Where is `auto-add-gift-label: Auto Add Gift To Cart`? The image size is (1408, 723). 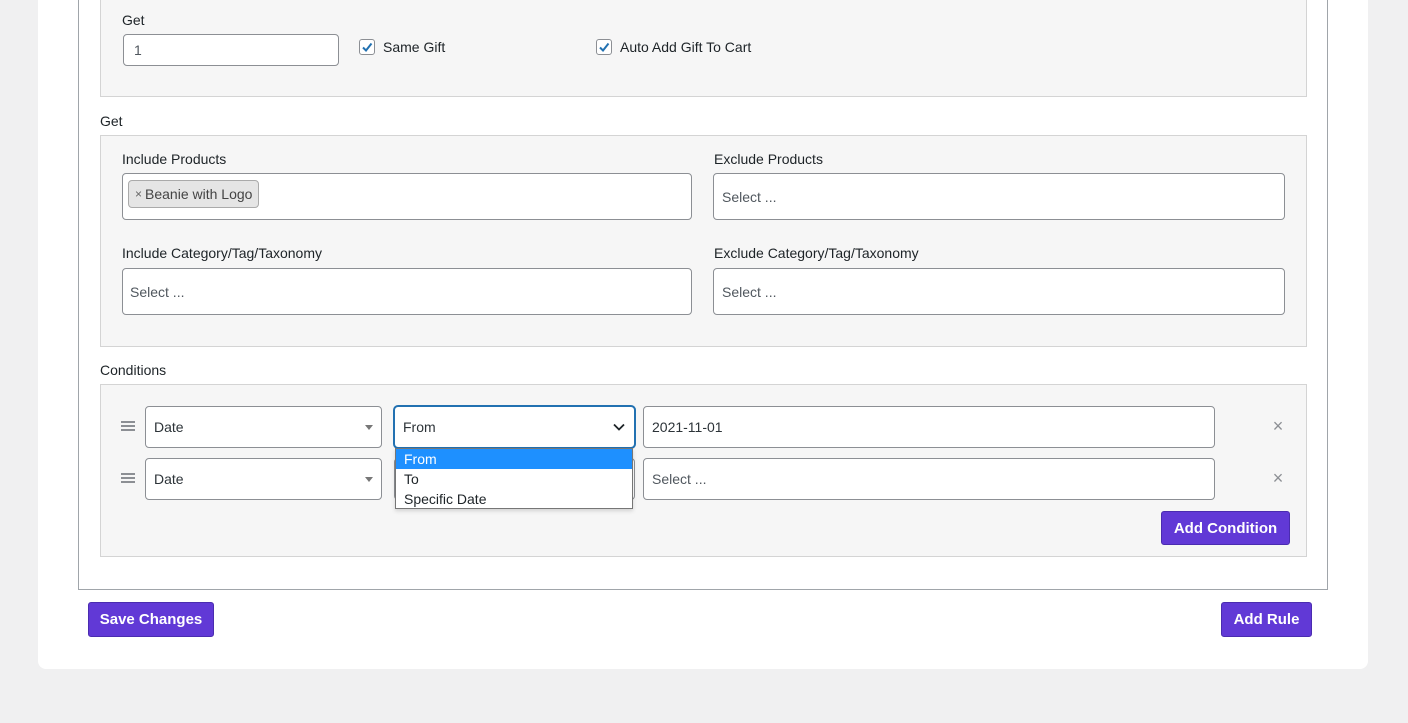 auto-add-gift-label: Auto Add Gift To Cart is located at coordinates (685, 47).